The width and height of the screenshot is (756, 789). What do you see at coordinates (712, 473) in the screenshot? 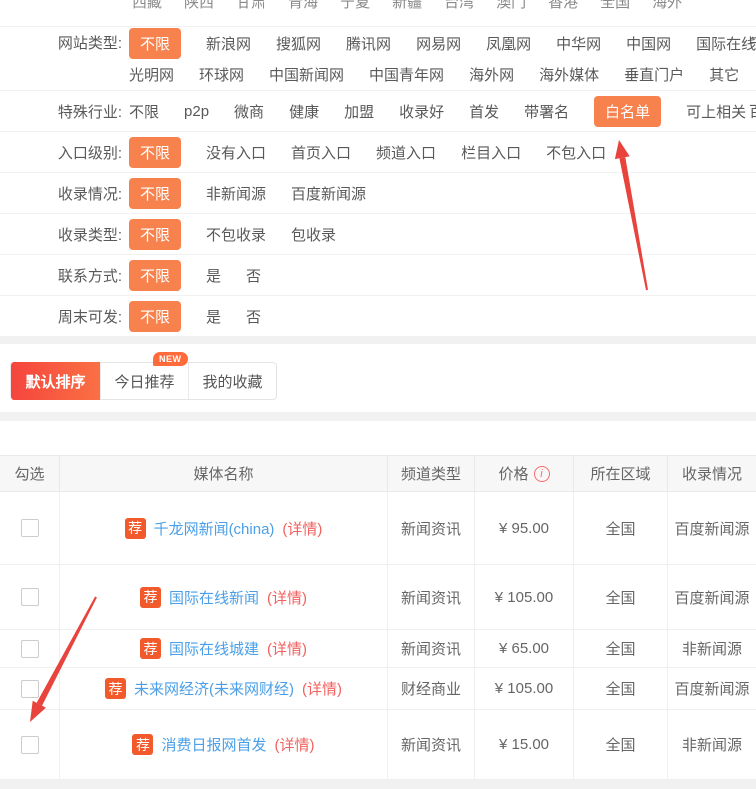
I see `header-inclusion: 收录情况` at bounding box center [712, 473].